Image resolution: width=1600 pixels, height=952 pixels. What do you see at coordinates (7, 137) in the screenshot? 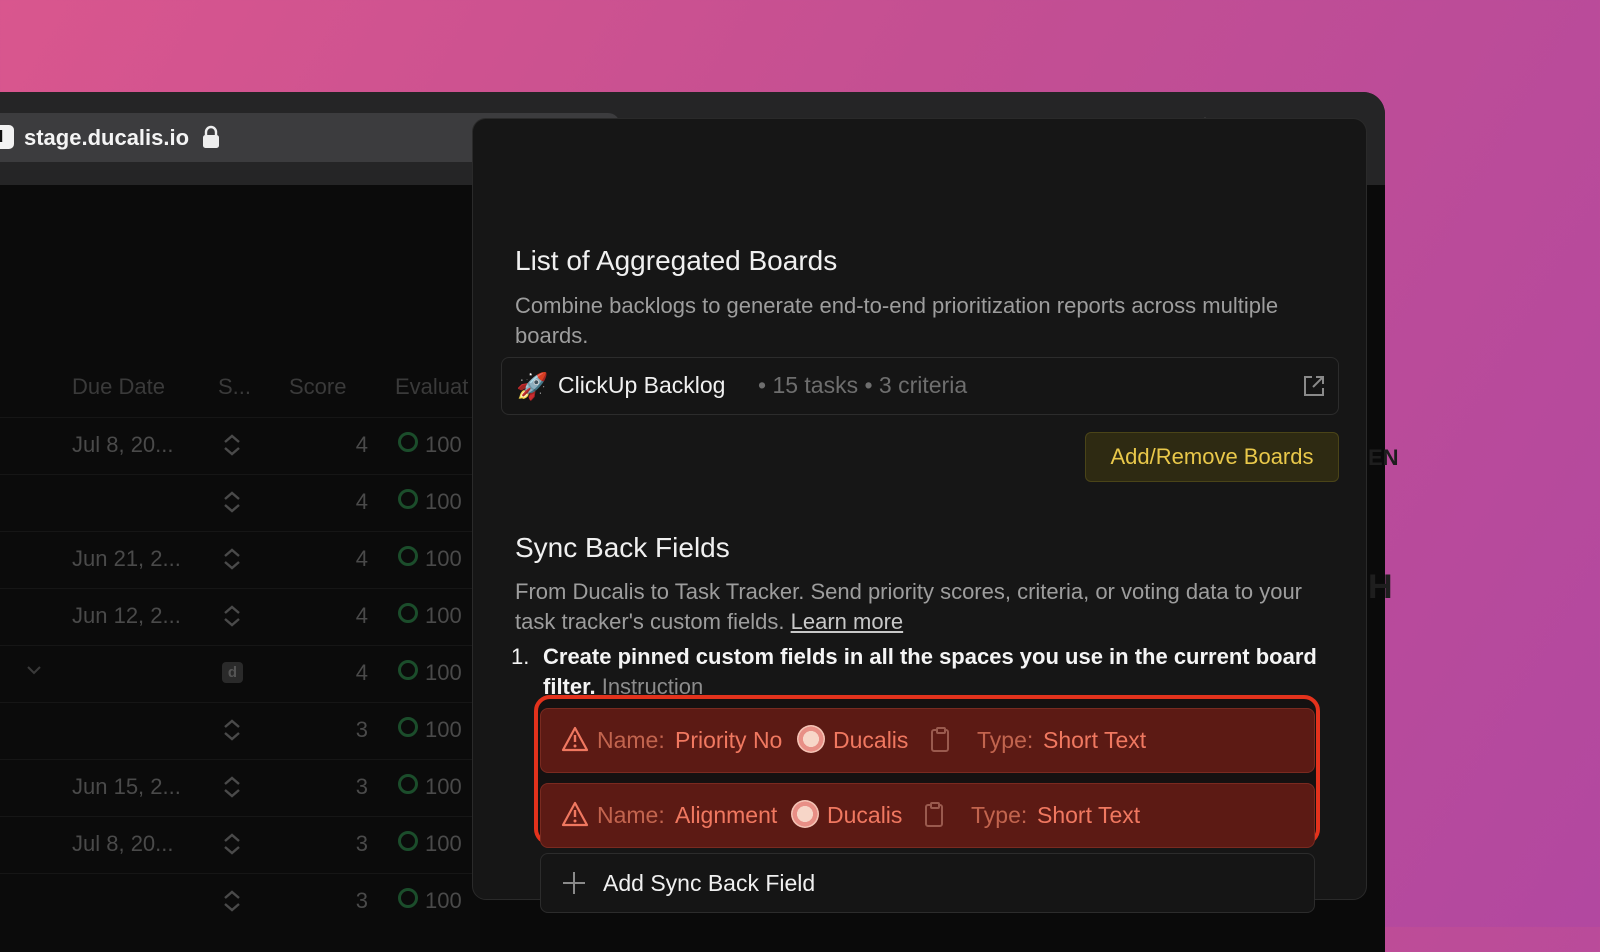
I see `site-favicon: d` at bounding box center [7, 137].